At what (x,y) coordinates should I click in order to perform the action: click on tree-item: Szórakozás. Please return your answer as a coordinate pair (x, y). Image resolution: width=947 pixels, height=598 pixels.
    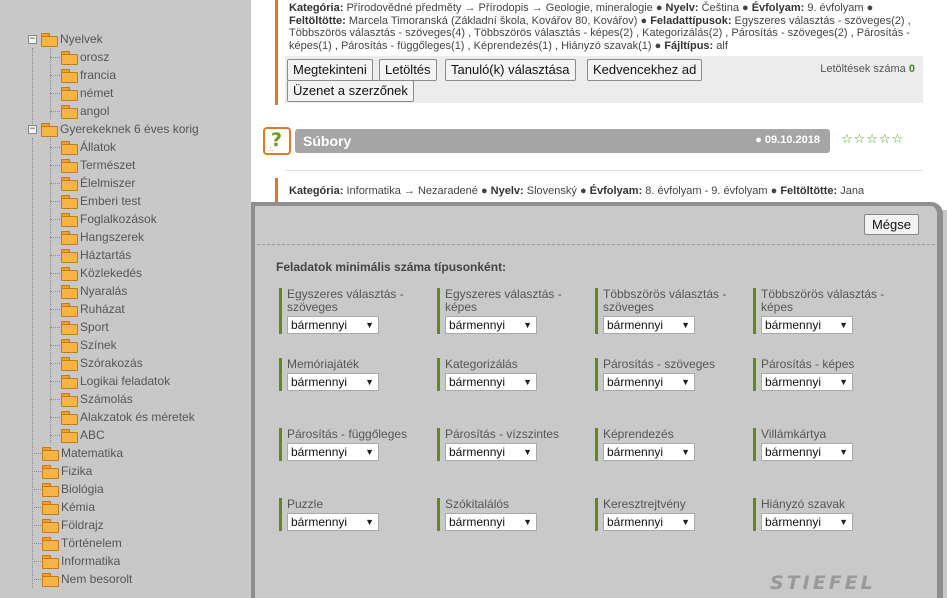
    Looking at the image, I should click on (102, 363).